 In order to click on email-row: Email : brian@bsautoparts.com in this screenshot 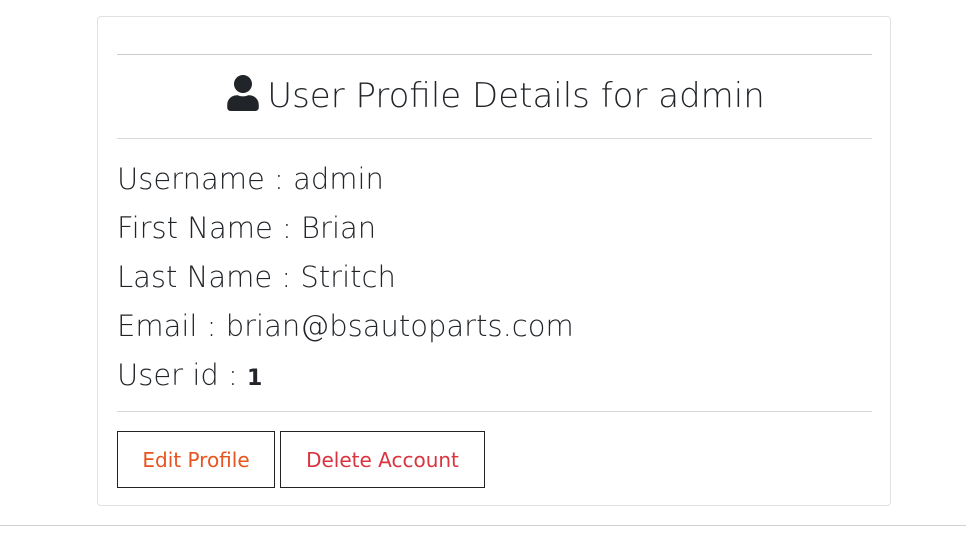, I will do `click(494, 326)`.